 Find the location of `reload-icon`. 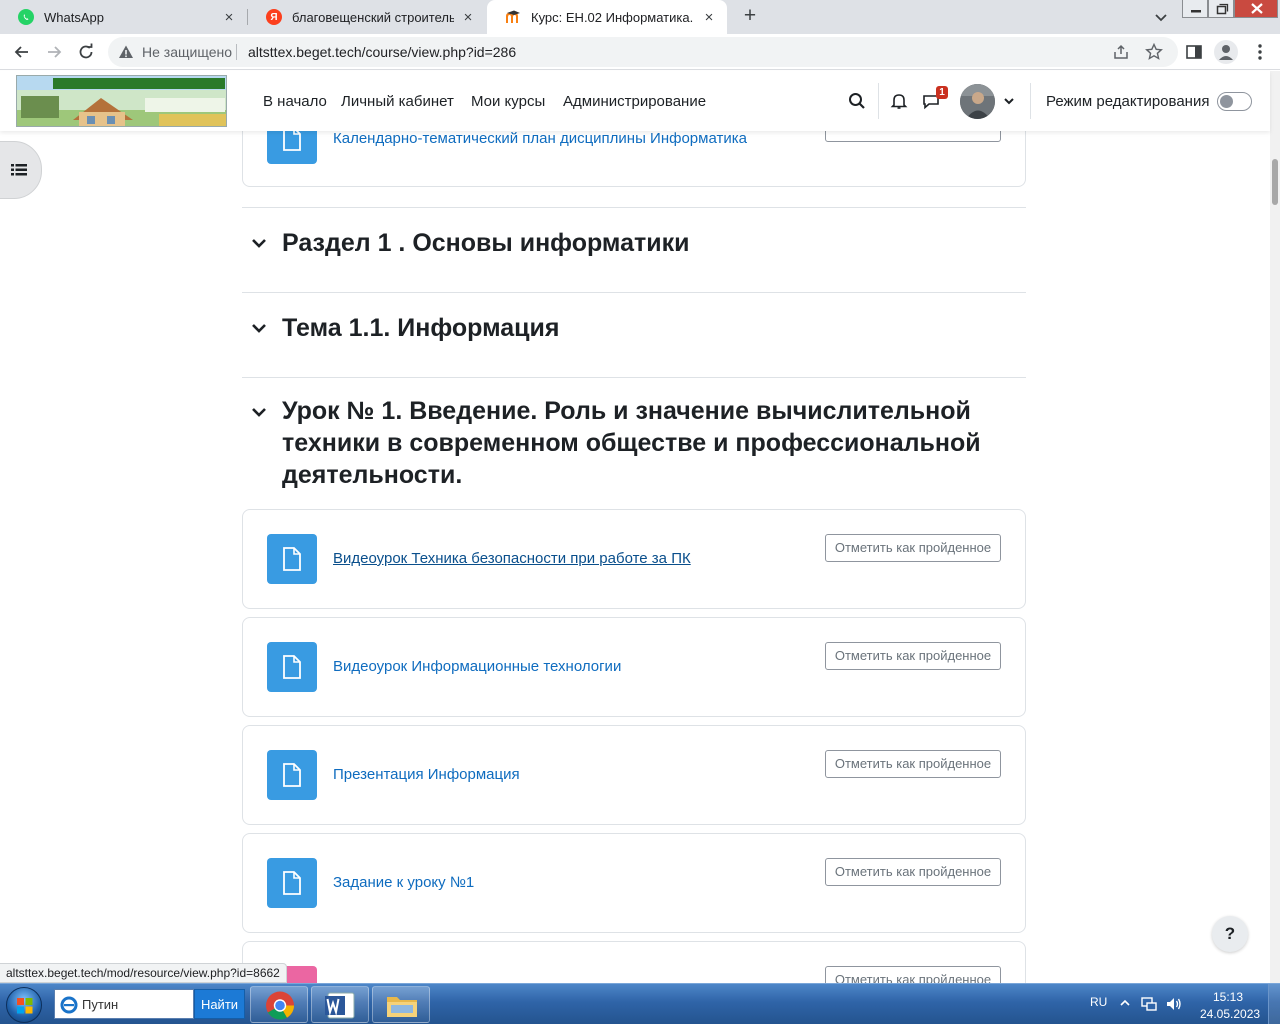

reload-icon is located at coordinates (86, 52).